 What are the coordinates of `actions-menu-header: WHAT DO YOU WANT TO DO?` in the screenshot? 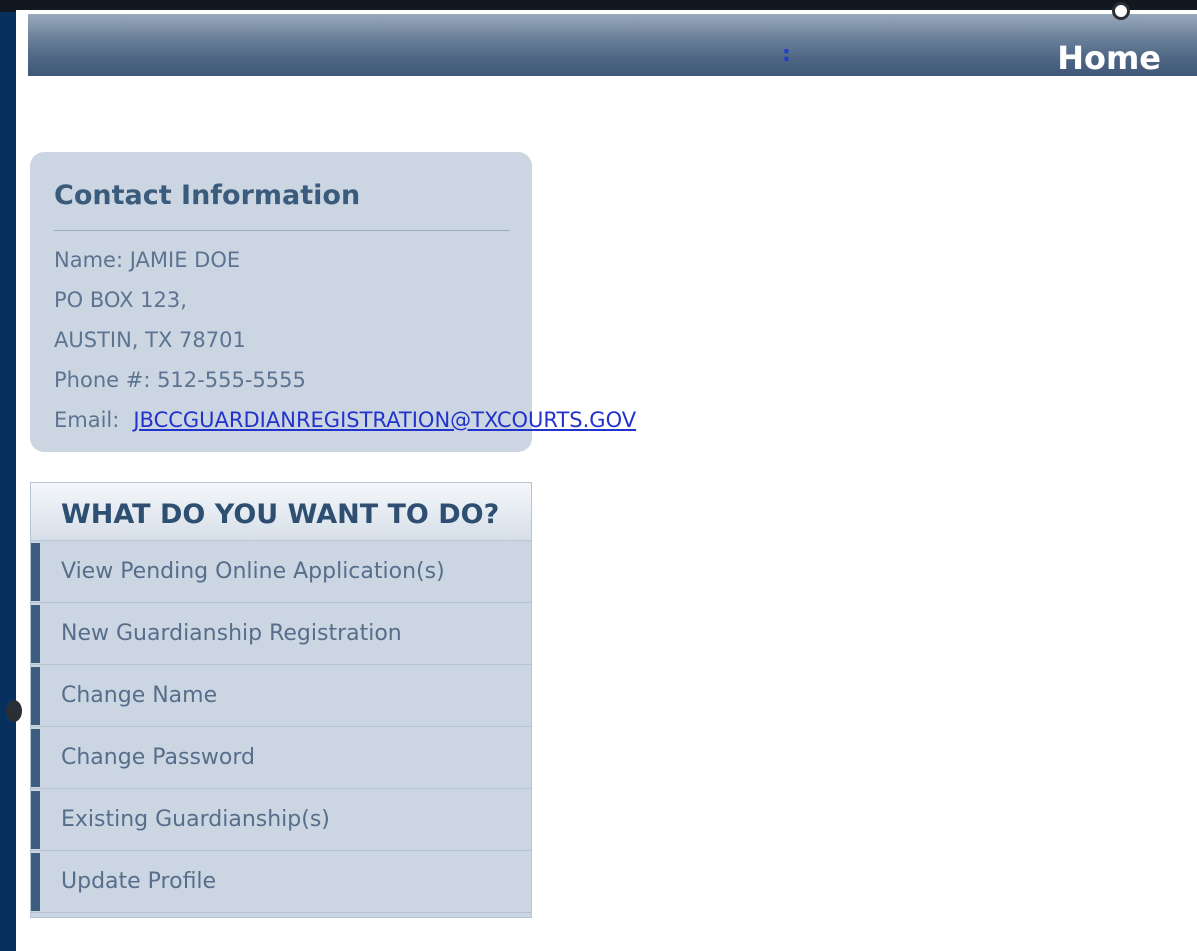 It's located at (281, 512).